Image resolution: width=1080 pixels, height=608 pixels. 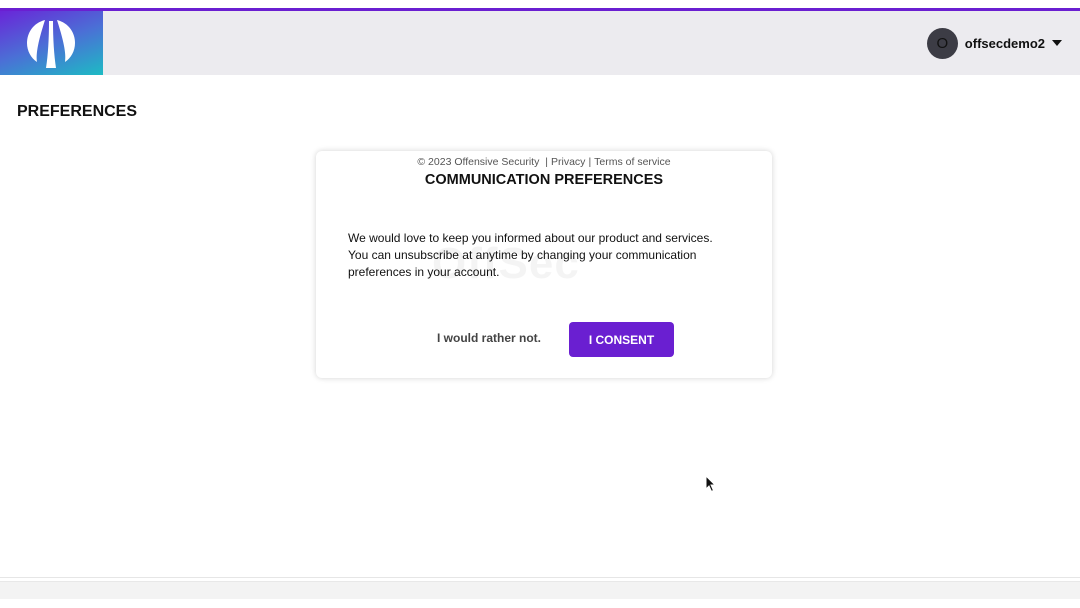 I want to click on user-menu: O offsecdemo2, so click(x=994, y=43).